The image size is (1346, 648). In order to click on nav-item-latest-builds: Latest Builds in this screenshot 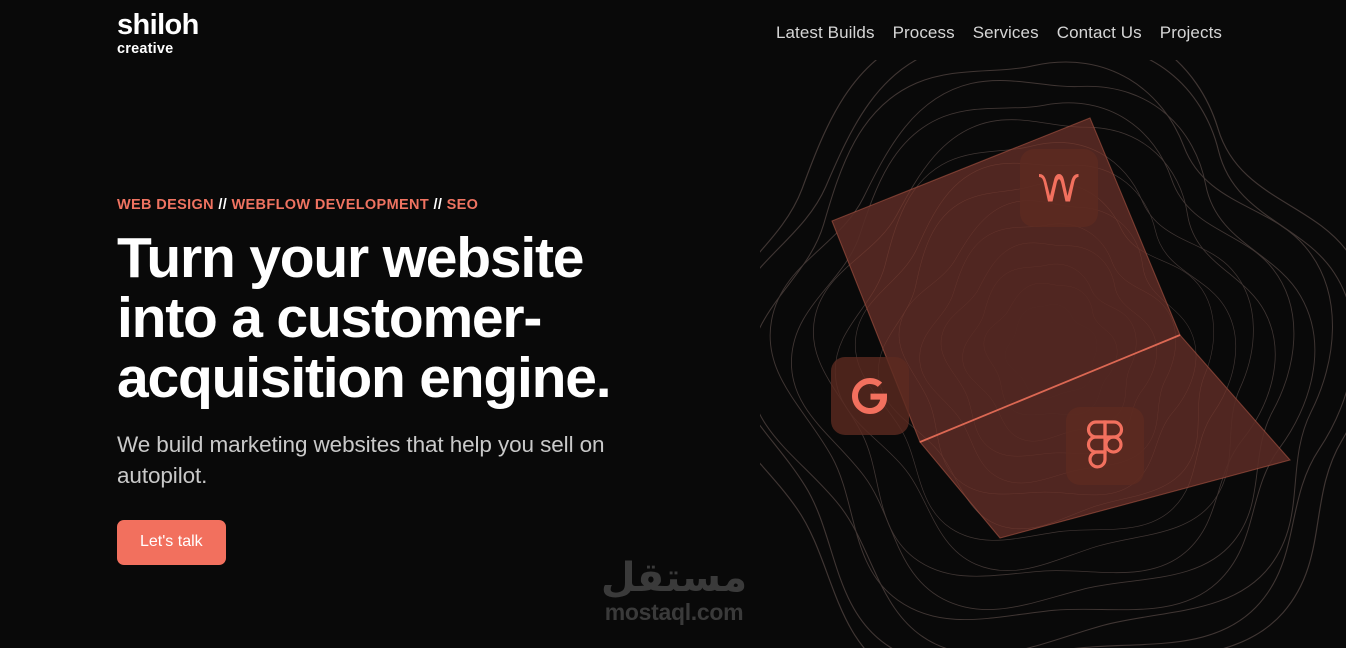, I will do `click(825, 33)`.